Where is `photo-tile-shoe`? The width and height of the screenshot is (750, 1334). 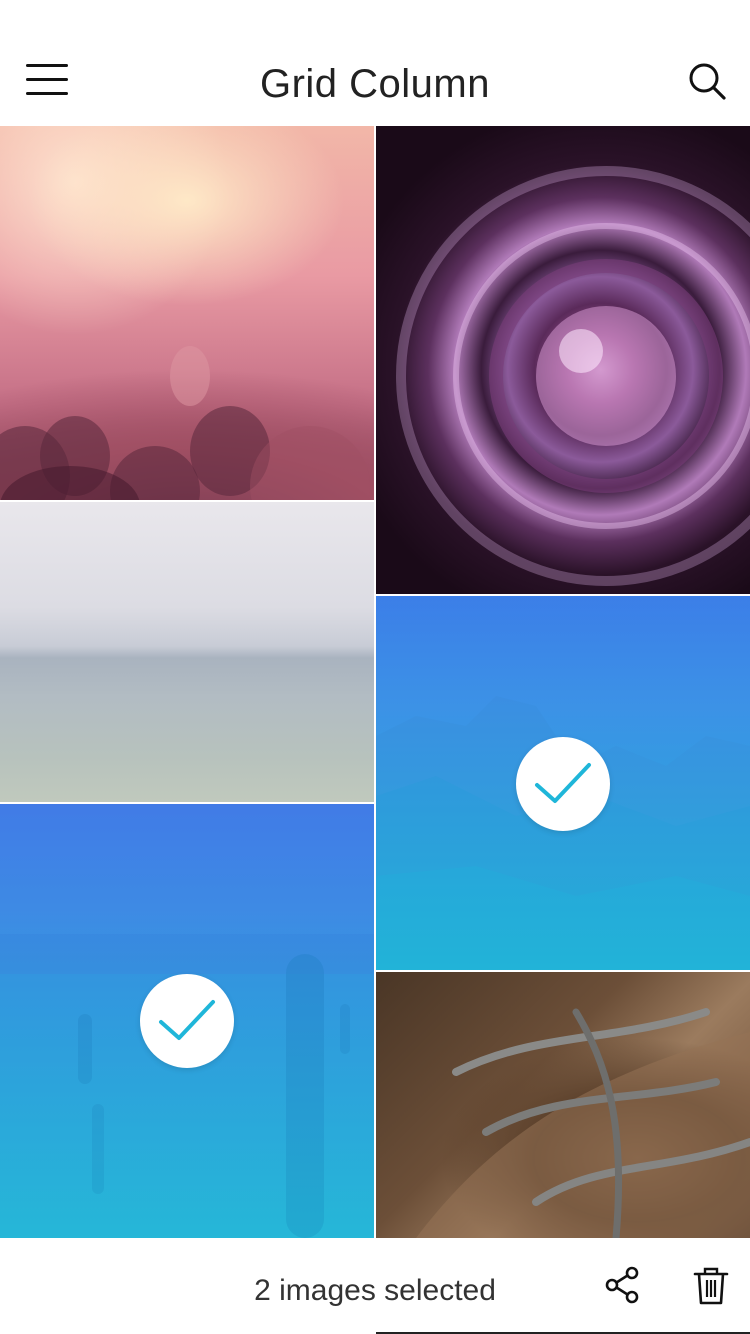
photo-tile-shoe is located at coordinates (563, 1105).